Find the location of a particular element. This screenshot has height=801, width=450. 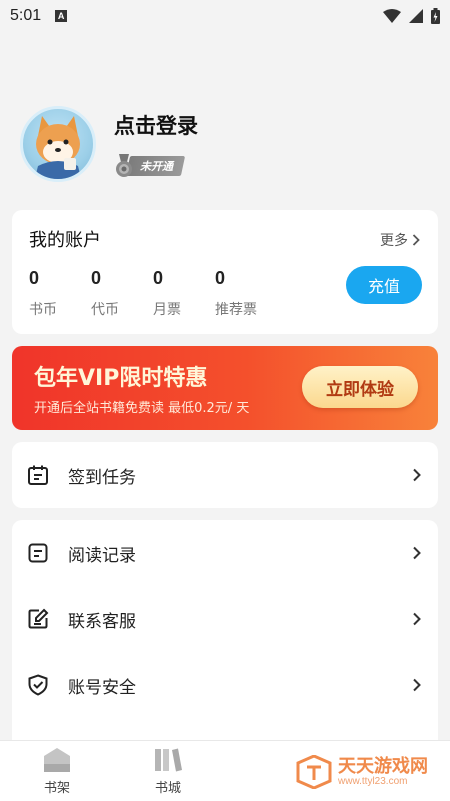

menu-label: 账号安全 is located at coordinates (102, 687).